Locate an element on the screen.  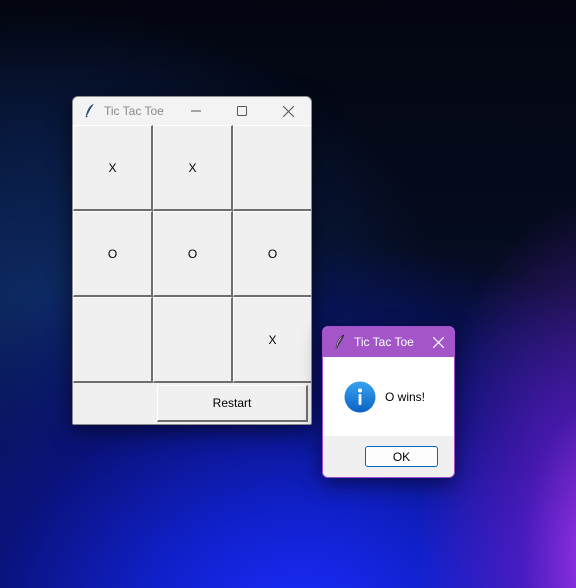
board-cell-1-2: O is located at coordinates (272, 254).